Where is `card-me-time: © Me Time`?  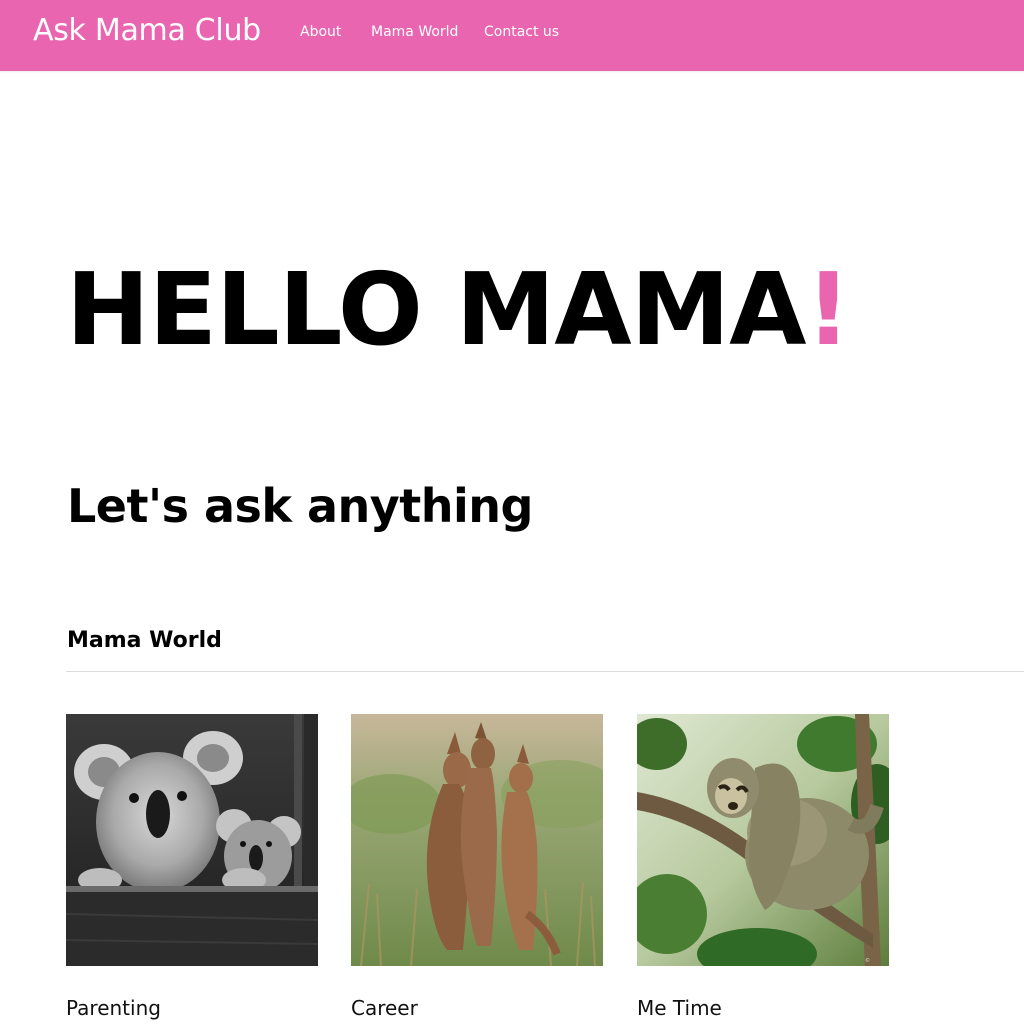
card-me-time: © Me Time is located at coordinates (763, 867).